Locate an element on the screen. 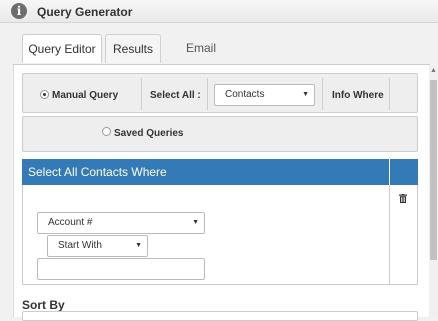 The image size is (438, 321). manual-query-label: Manual Query is located at coordinates (85, 95).